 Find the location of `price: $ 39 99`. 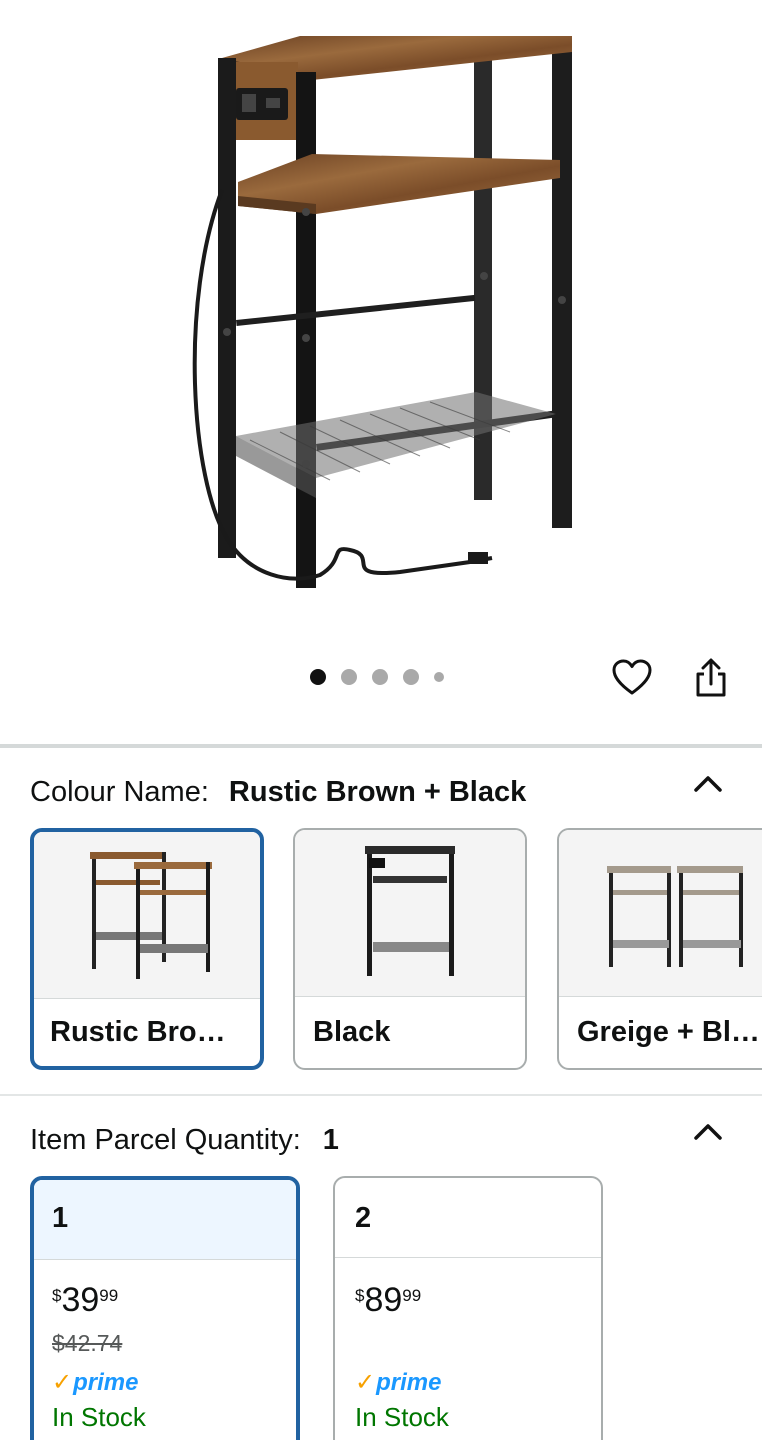

price: $ 39 99 is located at coordinates (85, 1300).